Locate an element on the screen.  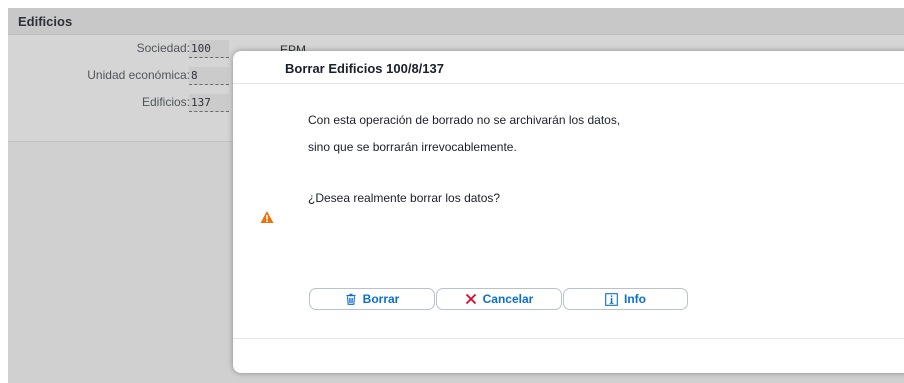
dialog-title: Borrar Edificios 100/8/137 is located at coordinates (364, 68).